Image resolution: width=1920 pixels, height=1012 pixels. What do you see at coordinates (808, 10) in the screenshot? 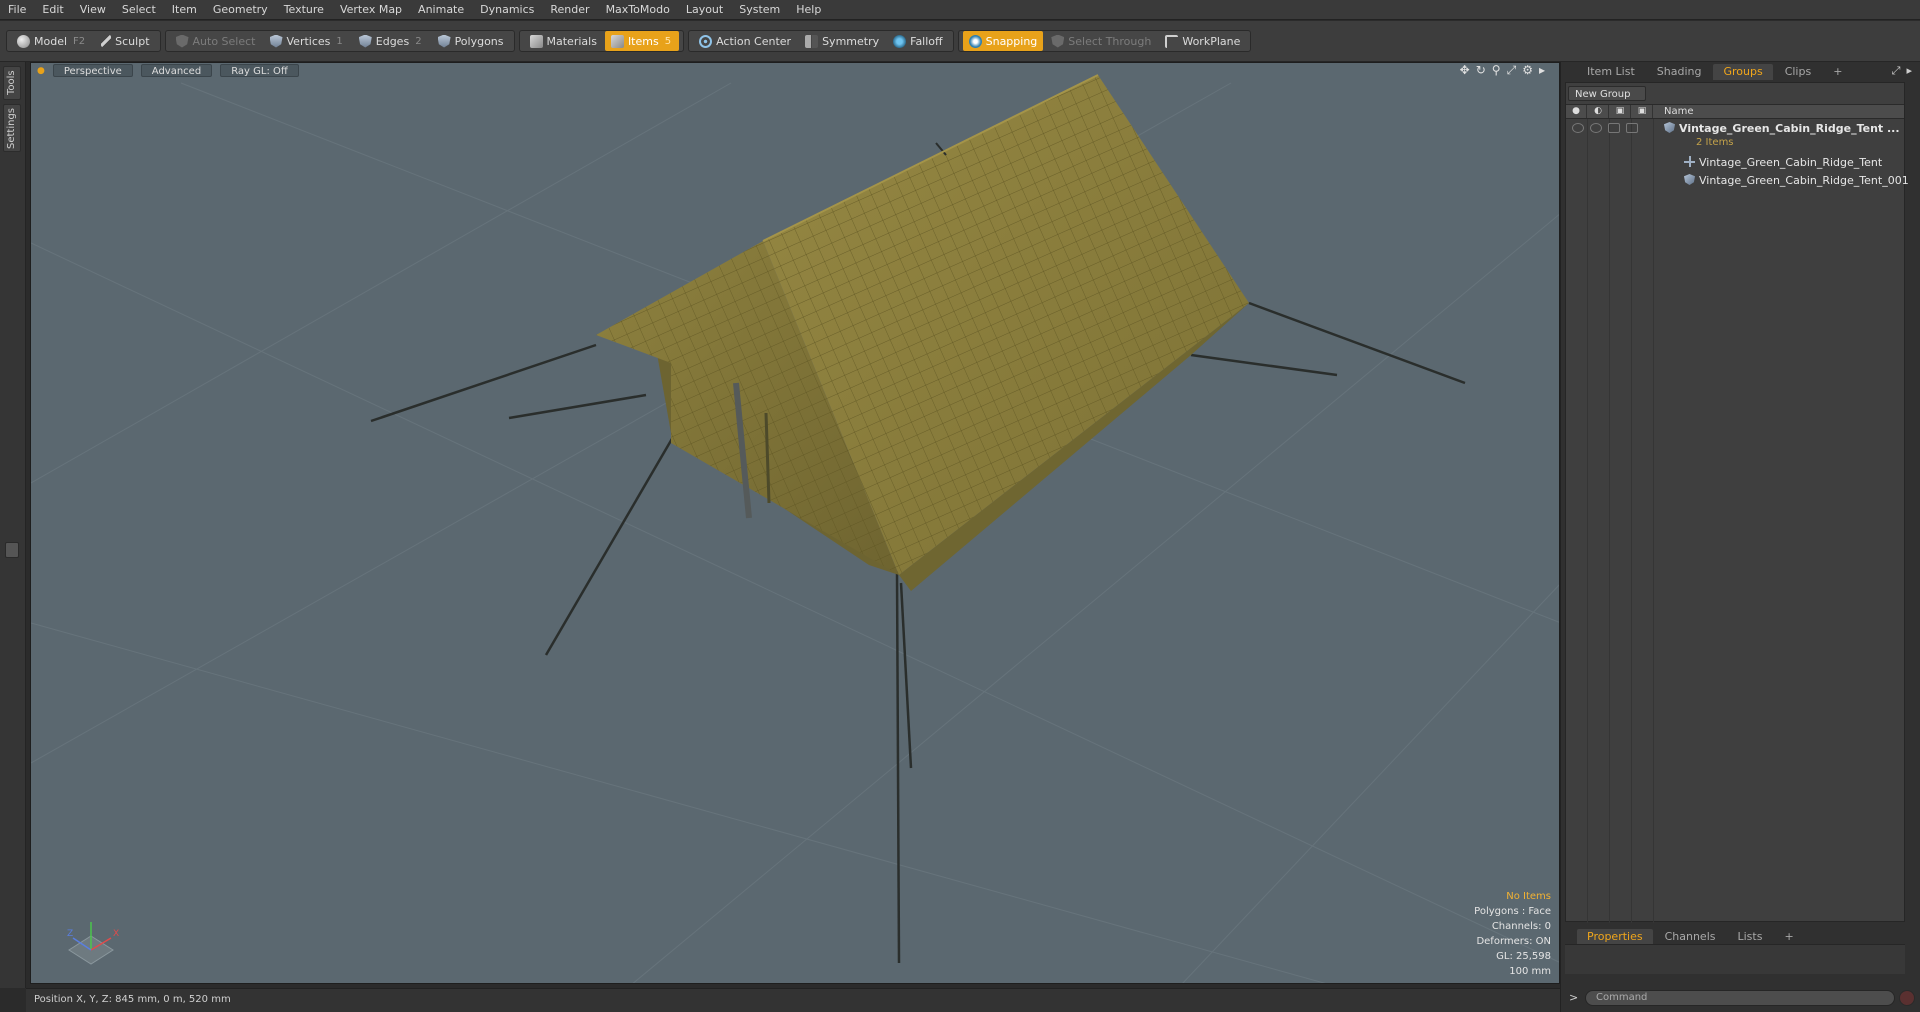
I see `menu-help: Help` at bounding box center [808, 10].